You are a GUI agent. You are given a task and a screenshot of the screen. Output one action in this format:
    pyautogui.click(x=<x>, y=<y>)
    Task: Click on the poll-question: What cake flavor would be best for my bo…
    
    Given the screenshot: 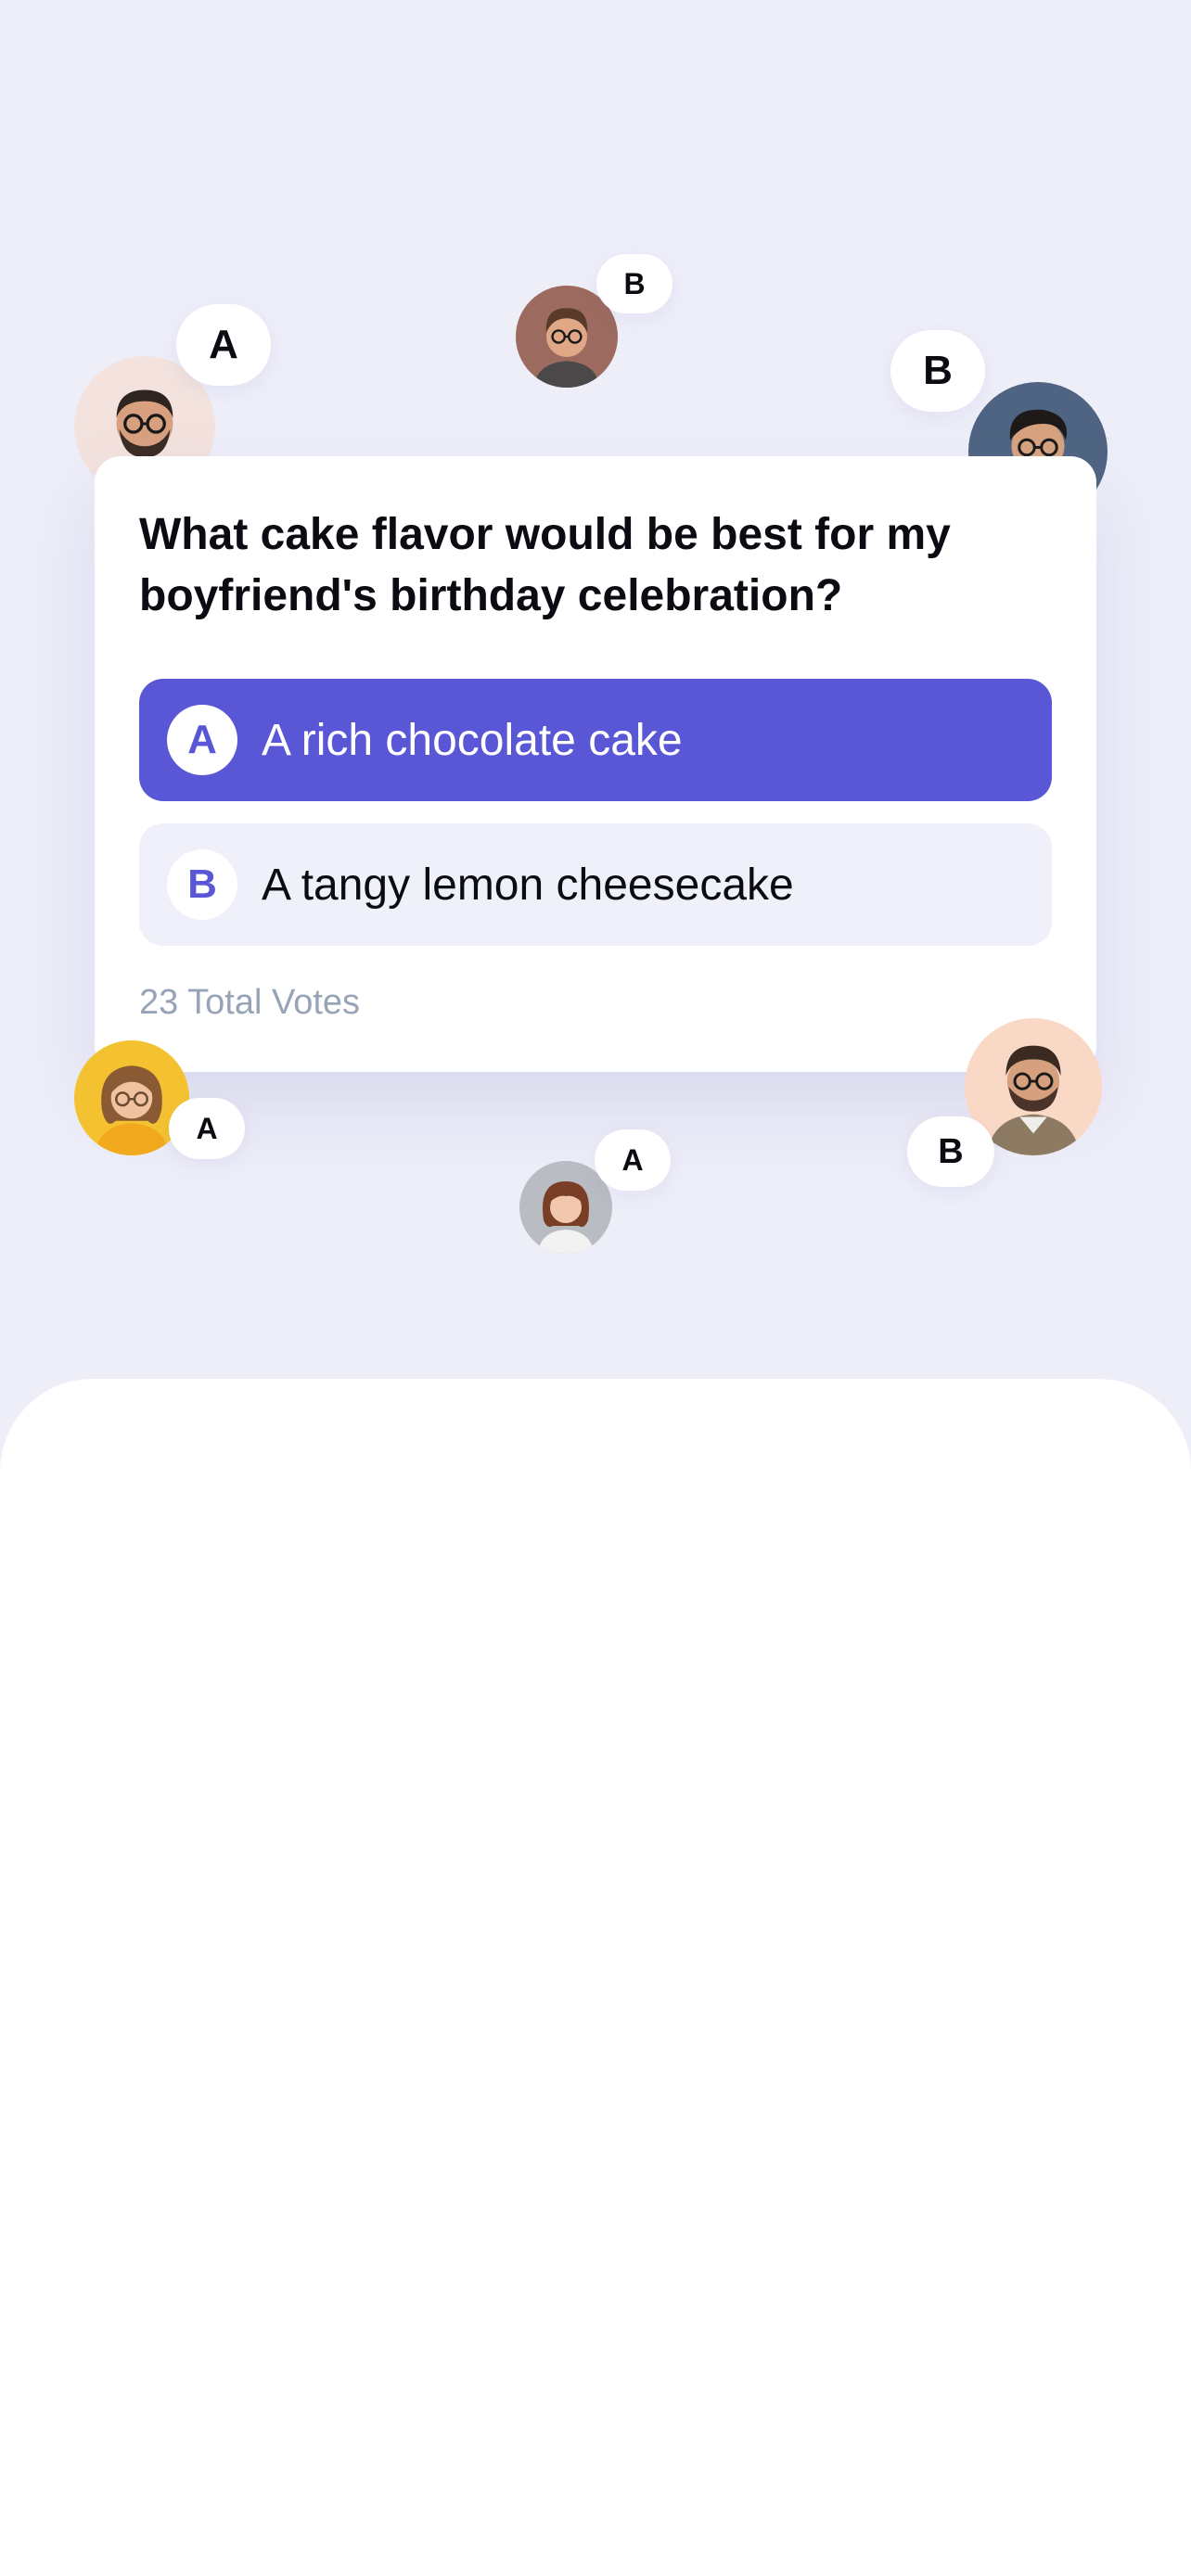 What is the action you would take?
    pyautogui.click(x=545, y=565)
    